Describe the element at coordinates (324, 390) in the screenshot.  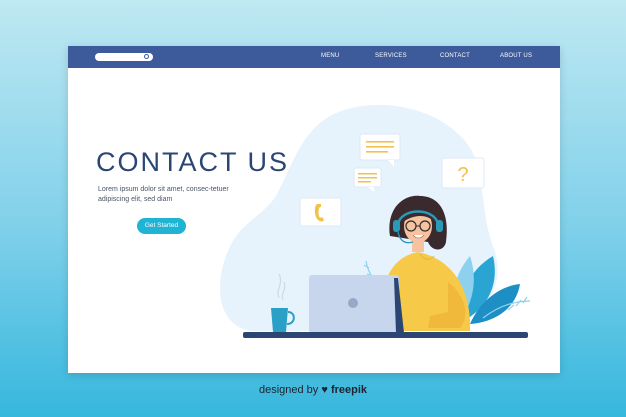
I see `freepik-logo-icon: ♥` at that location.